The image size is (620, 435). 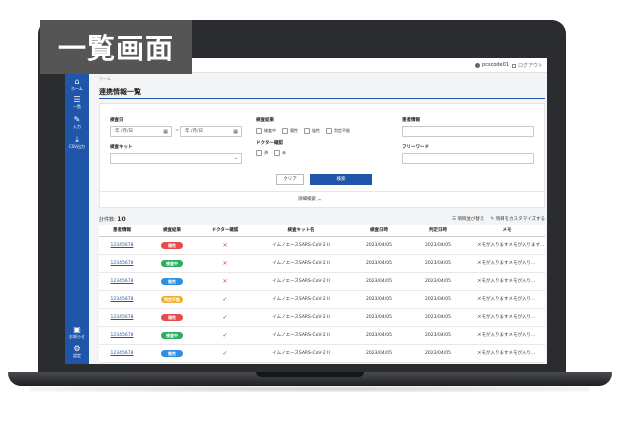 I want to click on sidebar-item-home: ⌂ ホーム, so click(x=77, y=84).